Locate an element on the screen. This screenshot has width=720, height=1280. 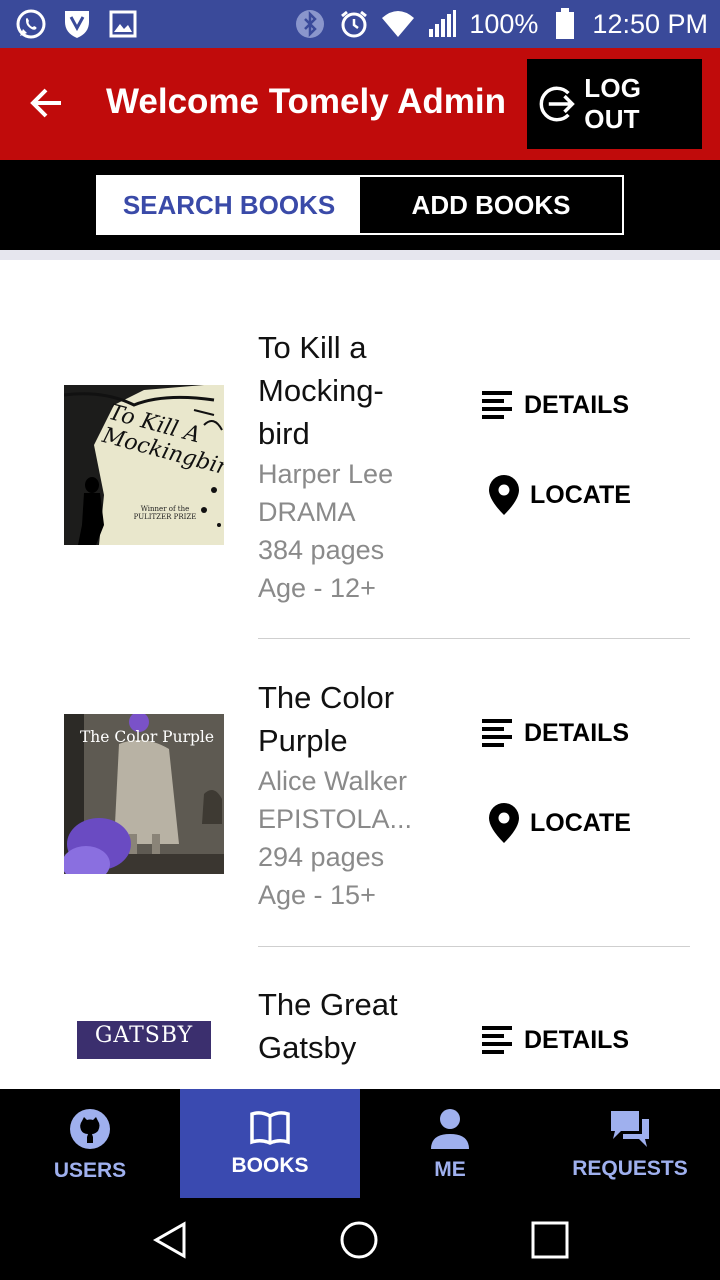
book-title-line: The Color is located at coordinates (326, 697).